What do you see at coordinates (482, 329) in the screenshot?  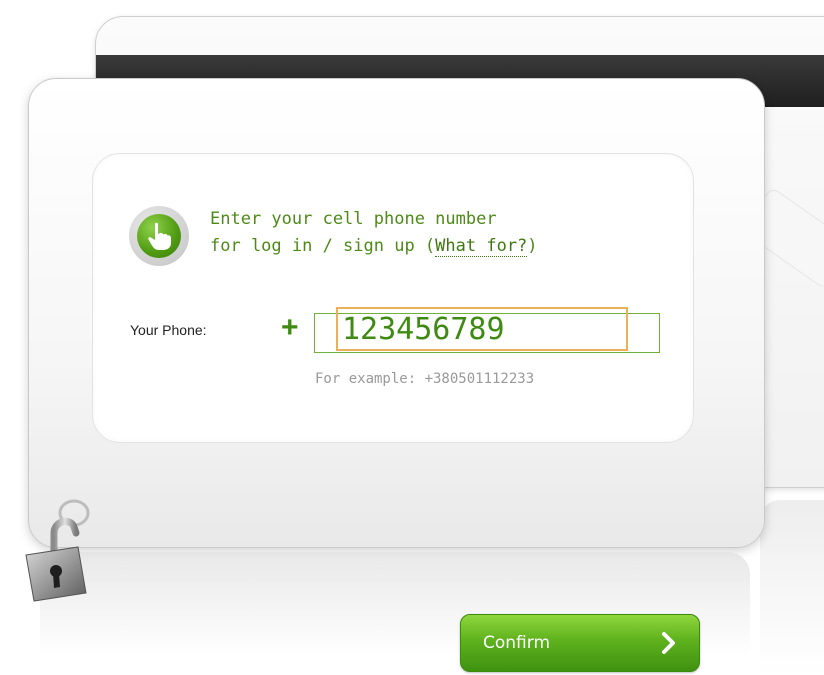 I see `phone-input` at bounding box center [482, 329].